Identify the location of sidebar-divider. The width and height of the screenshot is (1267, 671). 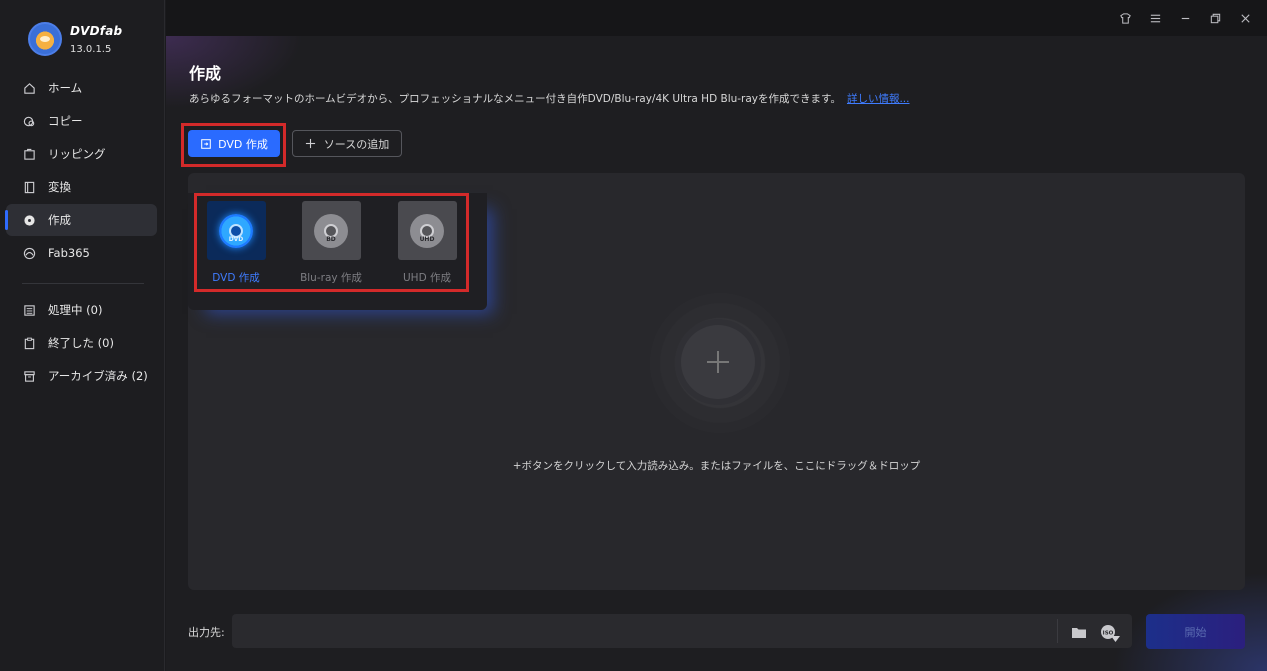
(83, 283).